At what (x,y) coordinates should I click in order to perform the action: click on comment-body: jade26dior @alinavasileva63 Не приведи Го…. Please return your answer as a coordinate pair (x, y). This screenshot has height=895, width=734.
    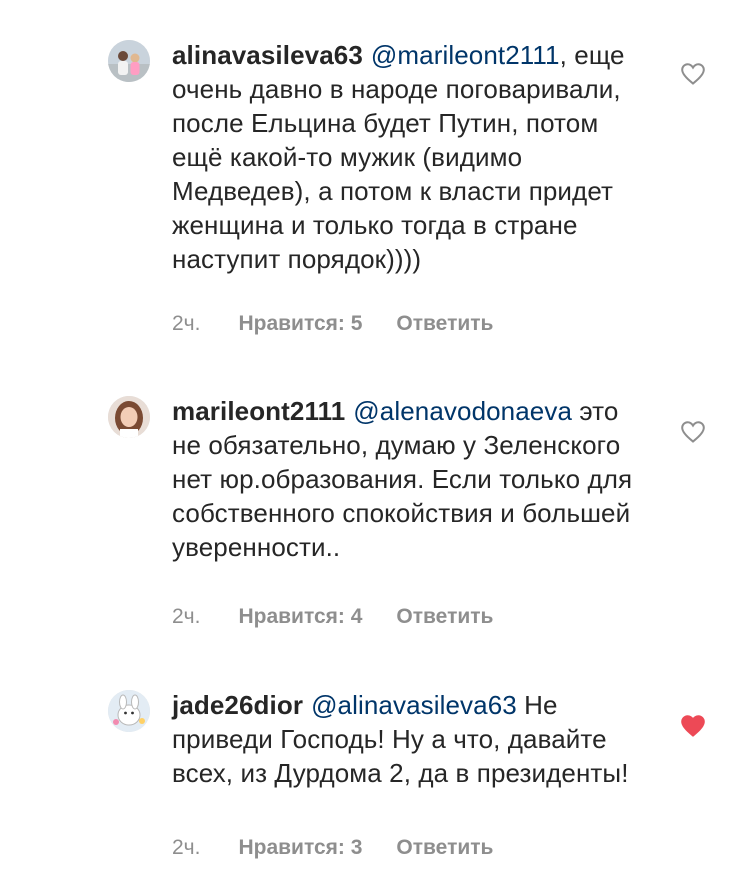
    Looking at the image, I should click on (412, 739).